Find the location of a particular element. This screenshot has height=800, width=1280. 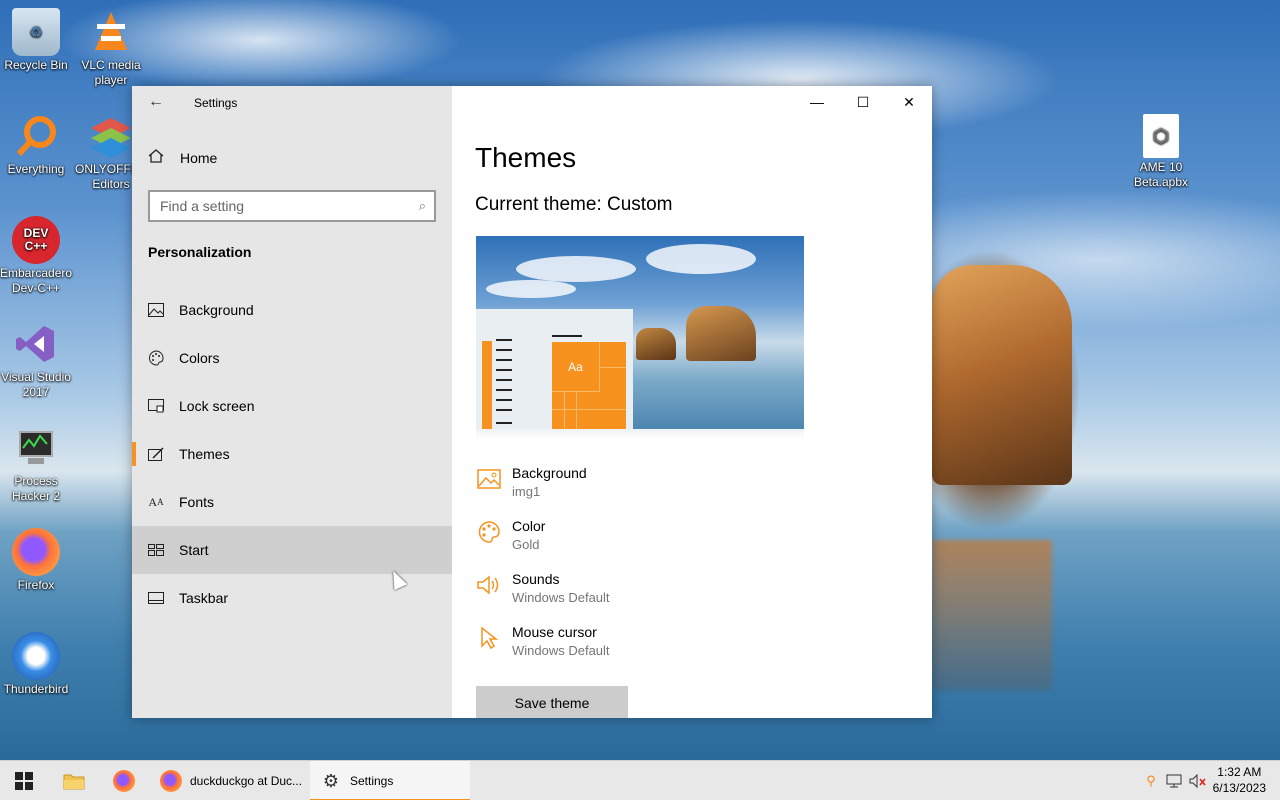

devcpp-icon: DEV C++ is located at coordinates (36, 240).